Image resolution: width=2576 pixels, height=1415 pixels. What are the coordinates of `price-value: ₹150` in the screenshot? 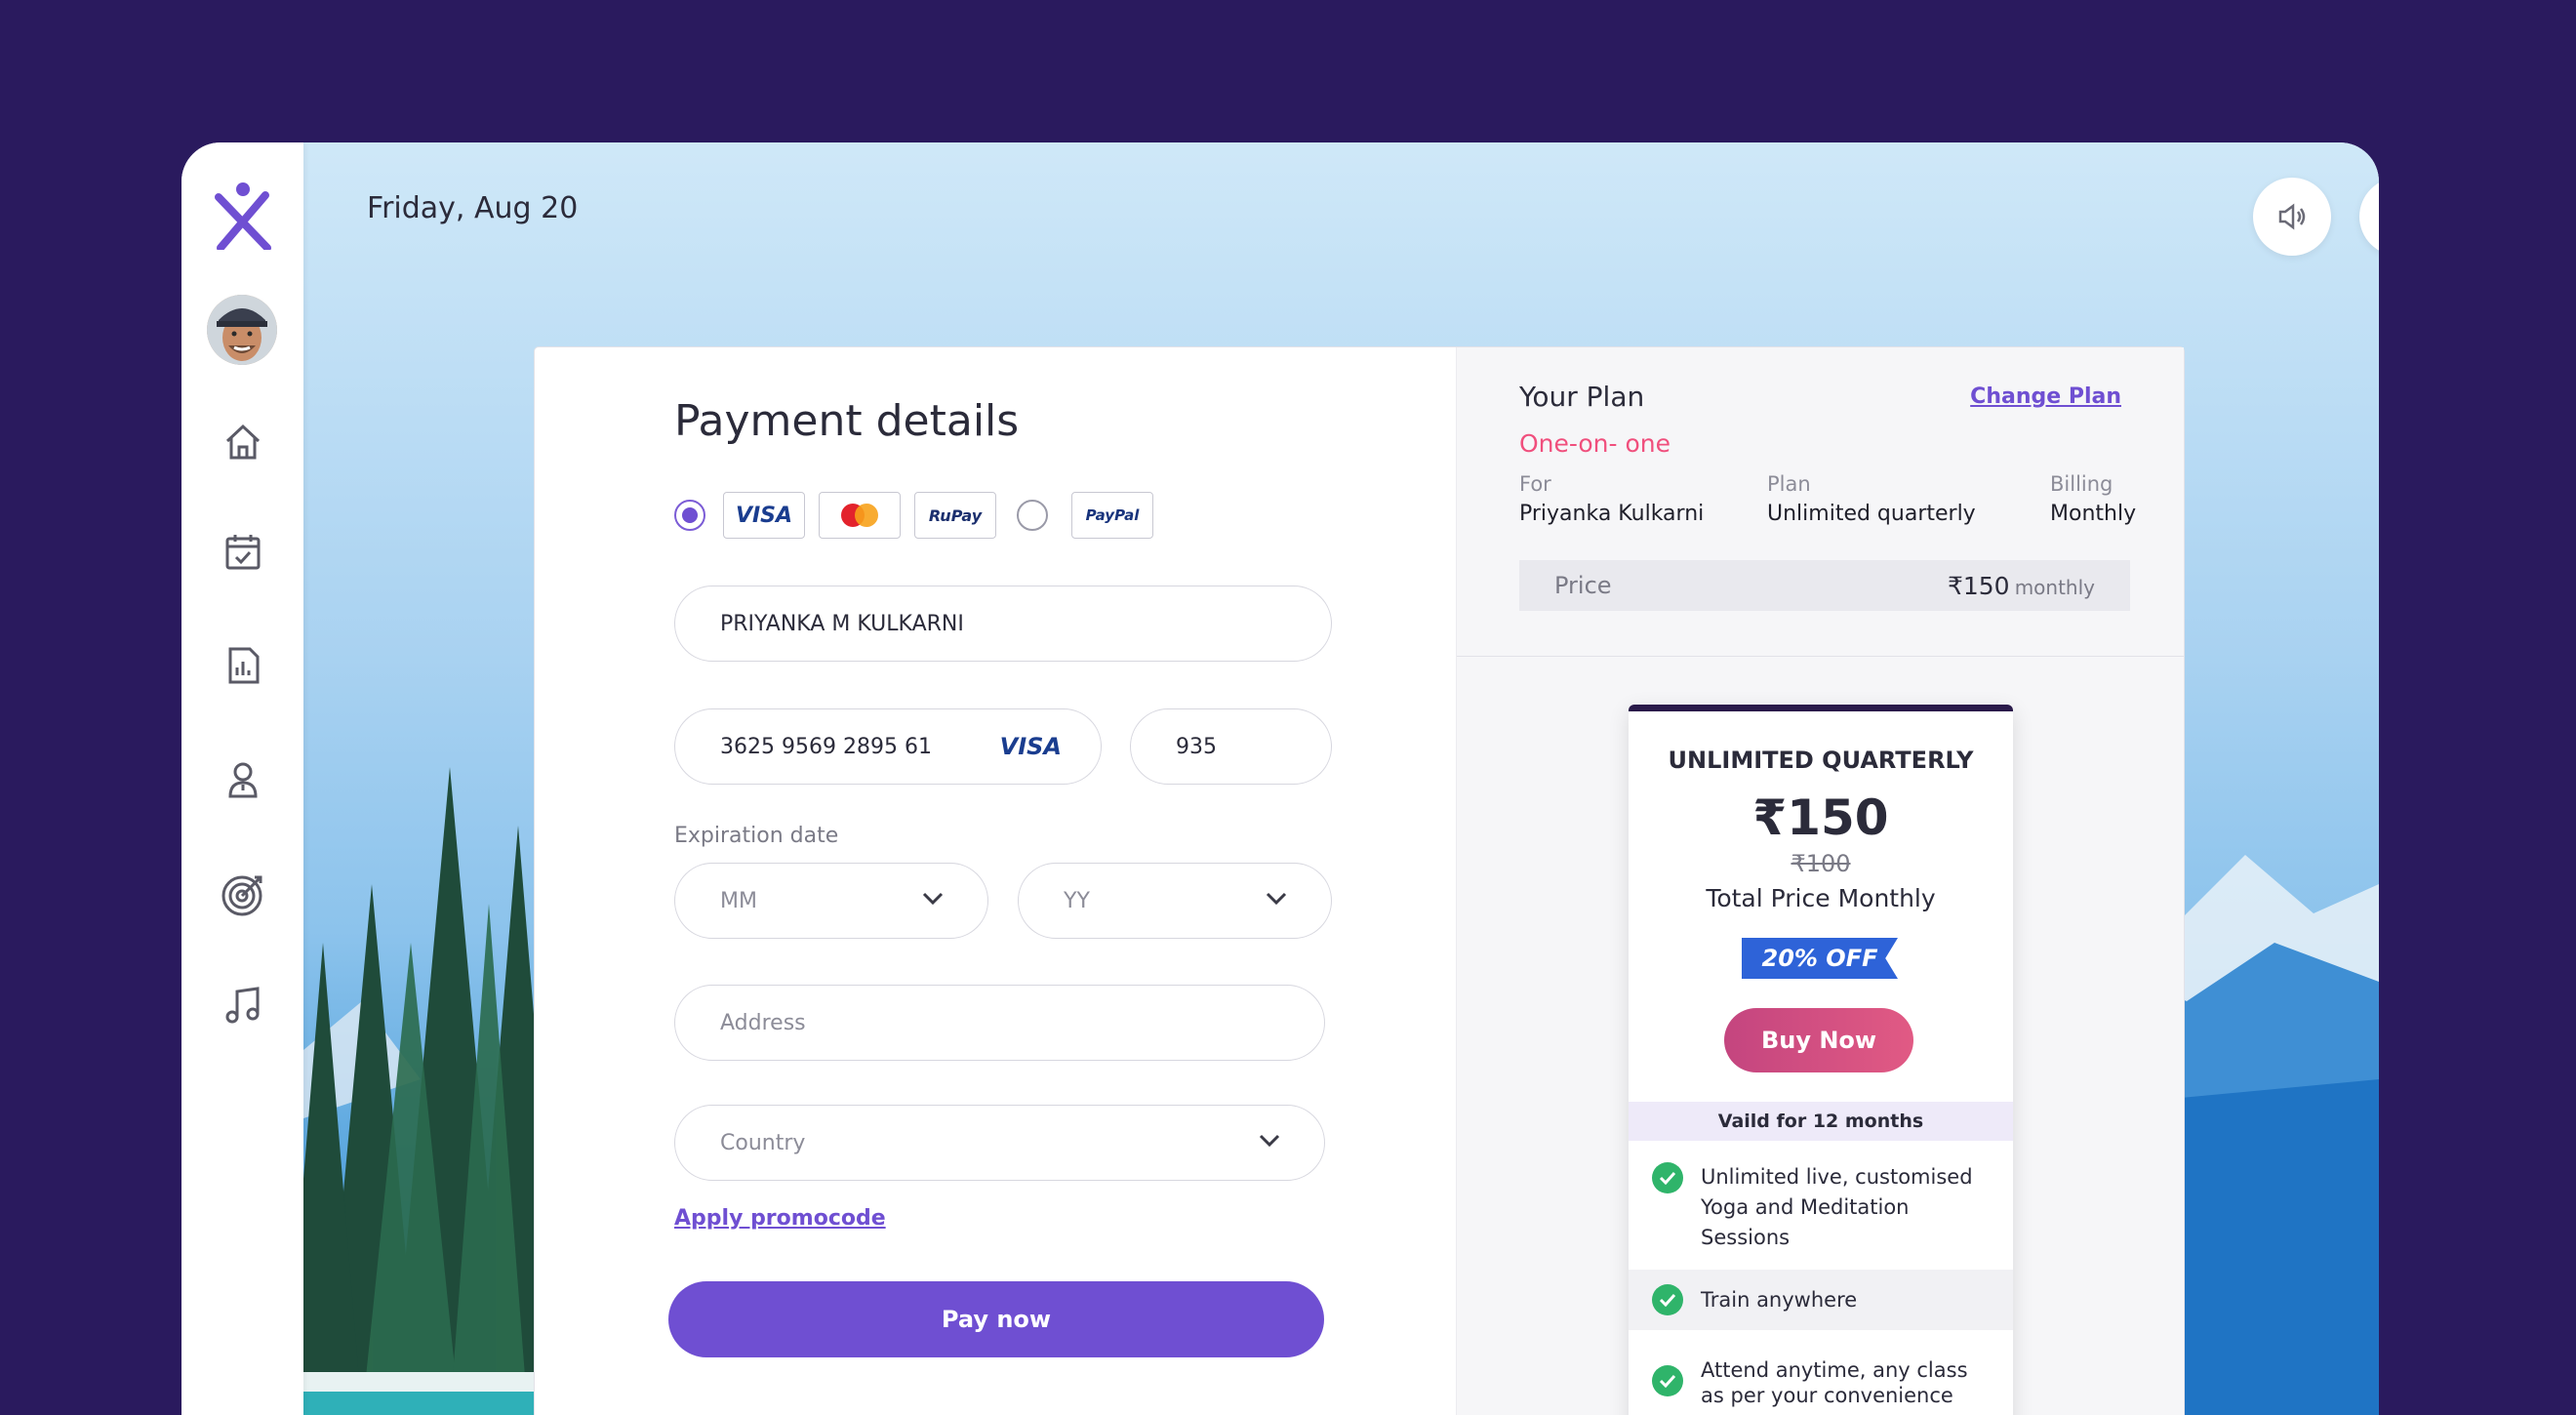 It's located at (1978, 585).